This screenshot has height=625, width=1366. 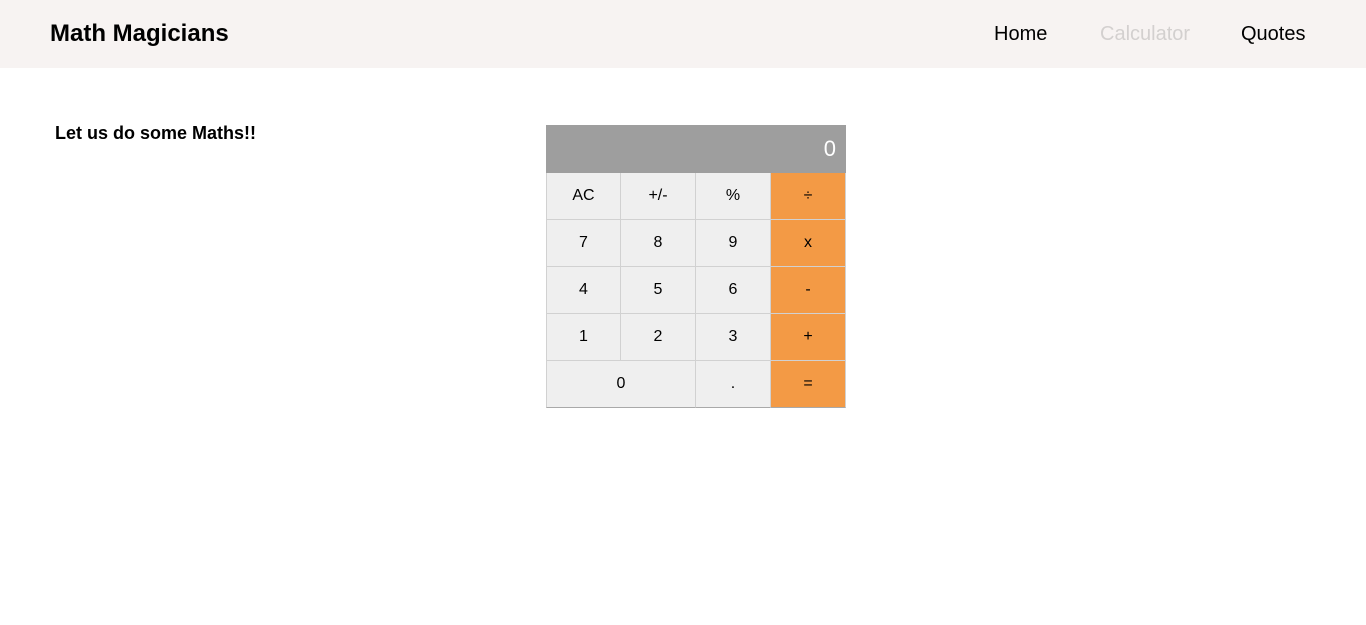 What do you see at coordinates (583, 337) in the screenshot?
I see `key-1: 1` at bounding box center [583, 337].